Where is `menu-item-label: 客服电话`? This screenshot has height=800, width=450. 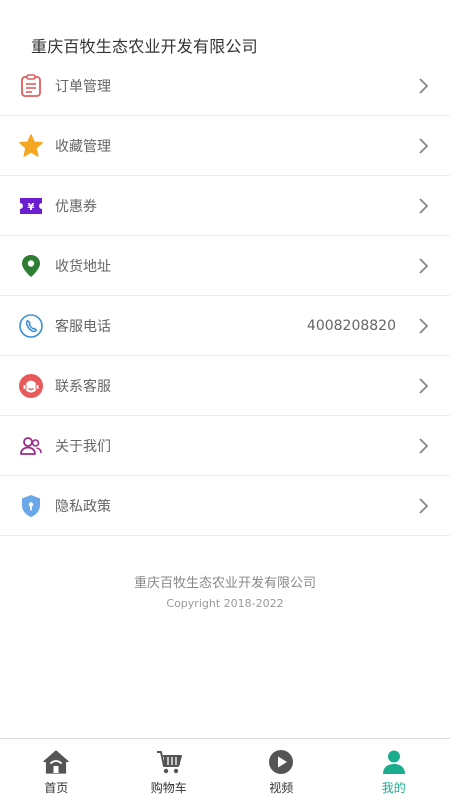 menu-item-label: 客服电话 is located at coordinates (83, 326).